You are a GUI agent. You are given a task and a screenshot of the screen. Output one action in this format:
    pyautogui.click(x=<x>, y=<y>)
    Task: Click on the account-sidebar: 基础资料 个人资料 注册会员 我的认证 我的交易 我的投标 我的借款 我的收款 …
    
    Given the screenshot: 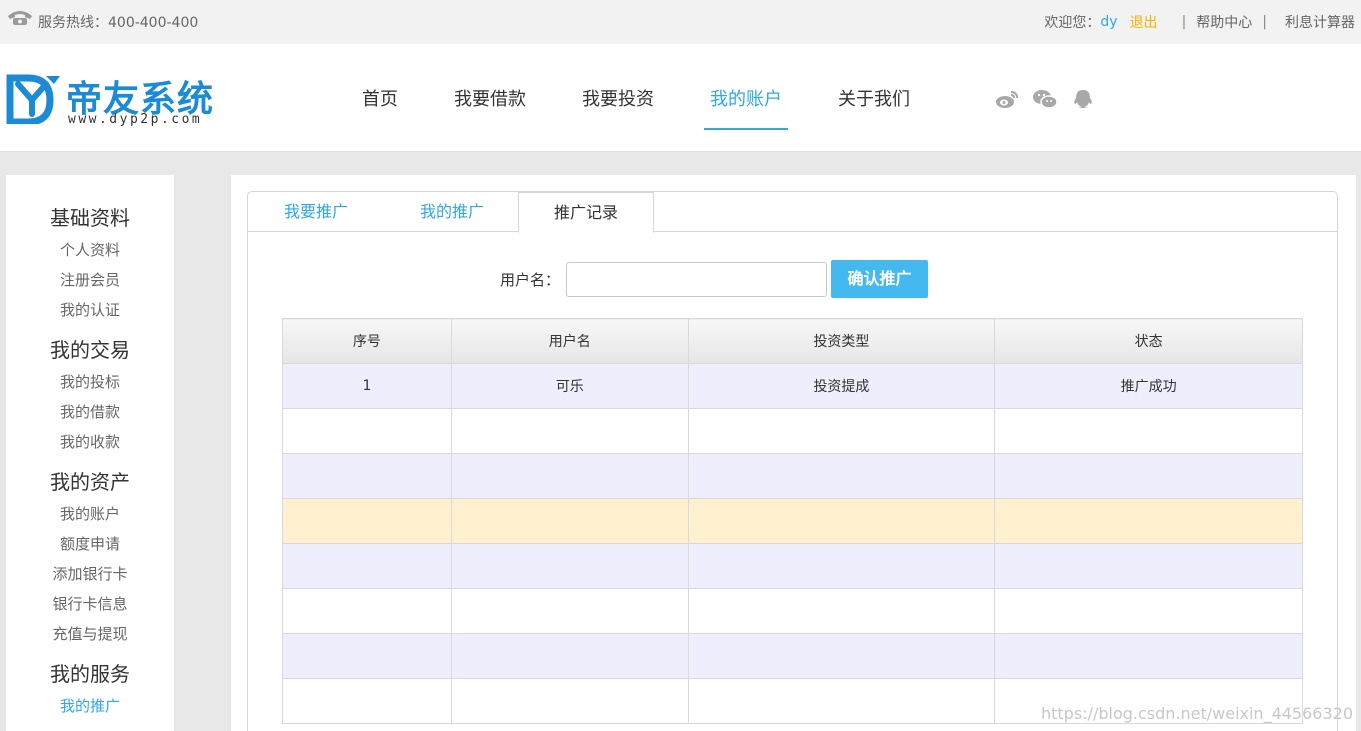 What is the action you would take?
    pyautogui.click(x=90, y=453)
    